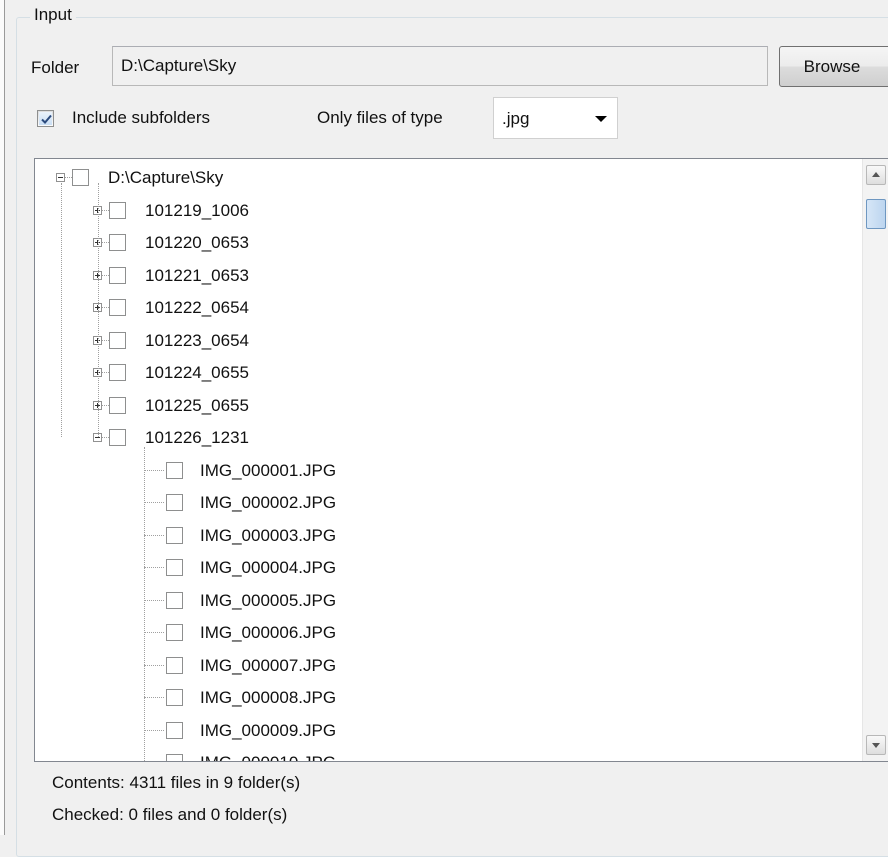 Image resolution: width=888 pixels, height=857 pixels. I want to click on tree-item-label: IMG_000009.JPG, so click(268, 730).